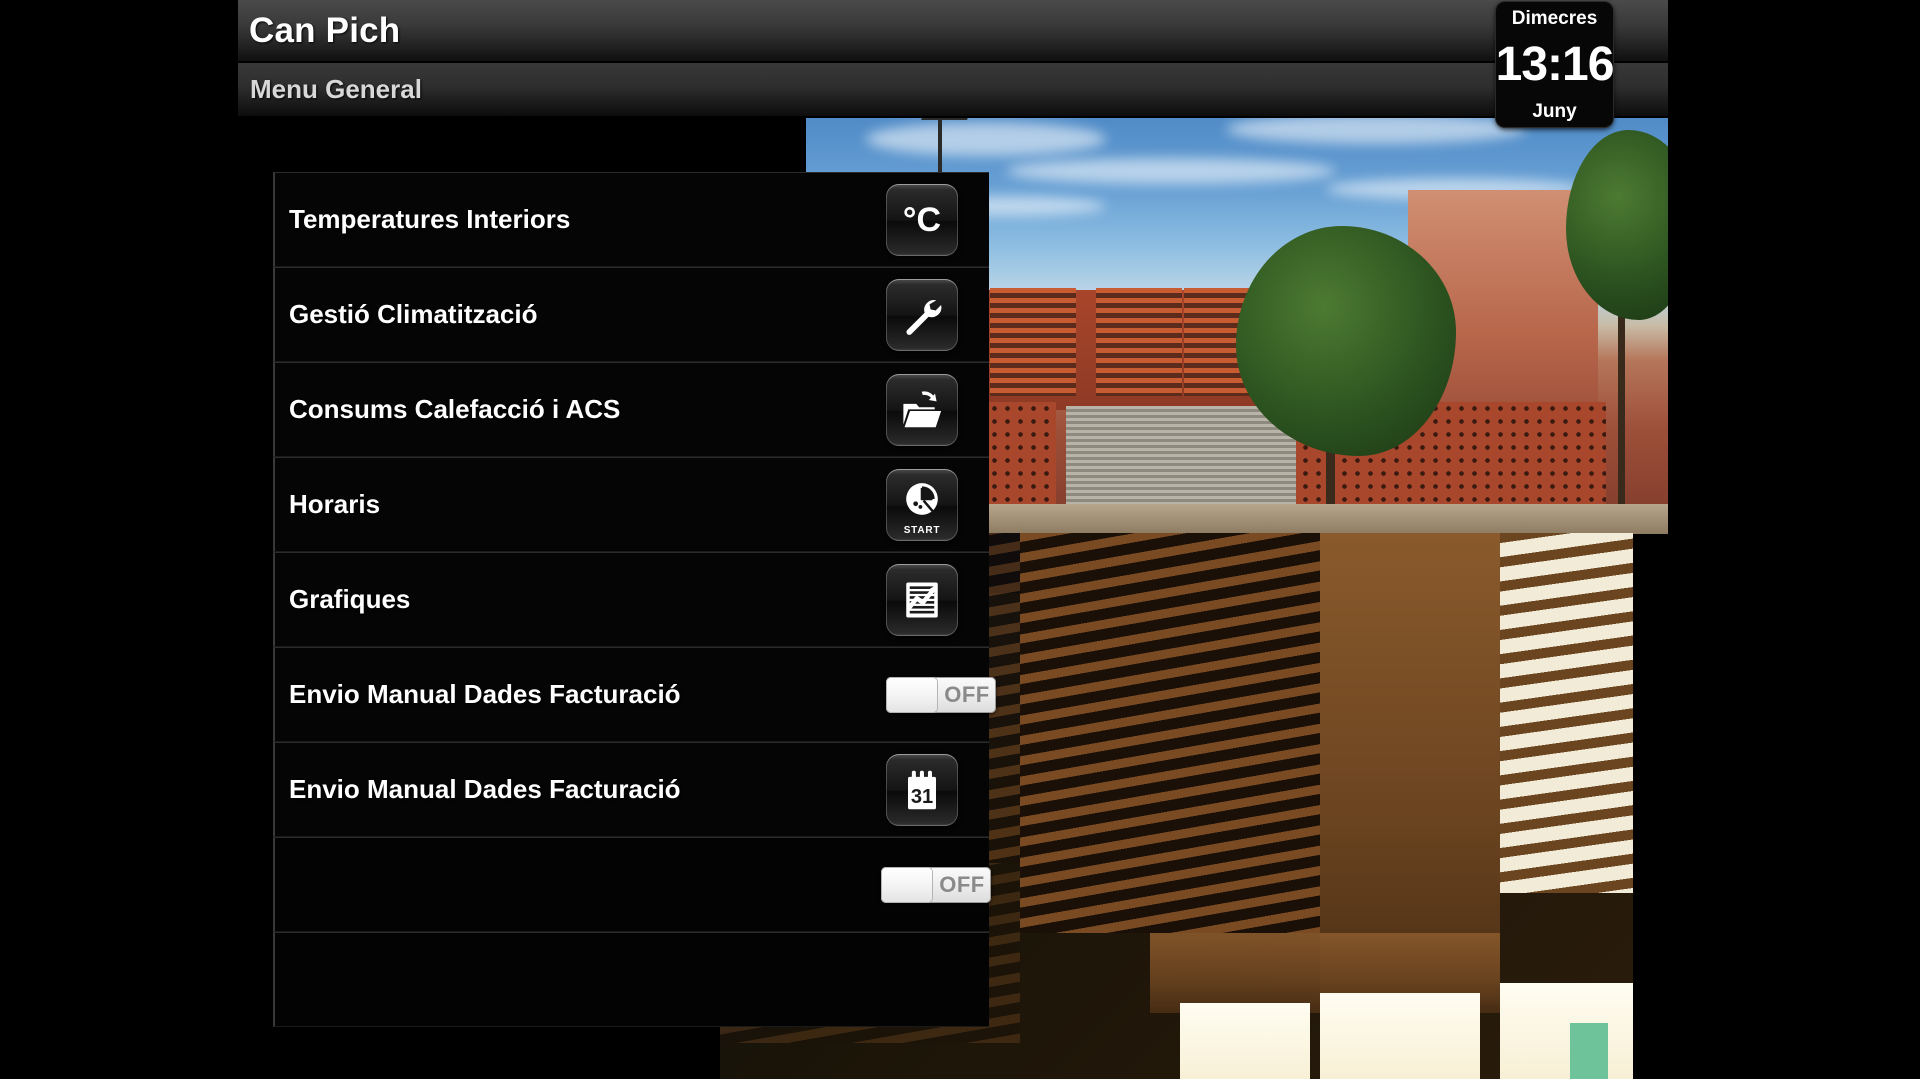  I want to click on celsius-icon-button: °C, so click(922, 219).